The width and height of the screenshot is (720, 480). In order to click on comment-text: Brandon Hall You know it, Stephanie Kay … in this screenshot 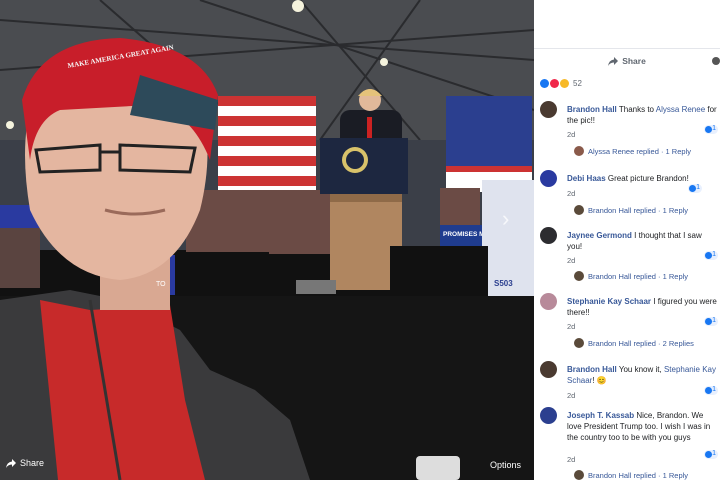, I will do `click(642, 375)`.